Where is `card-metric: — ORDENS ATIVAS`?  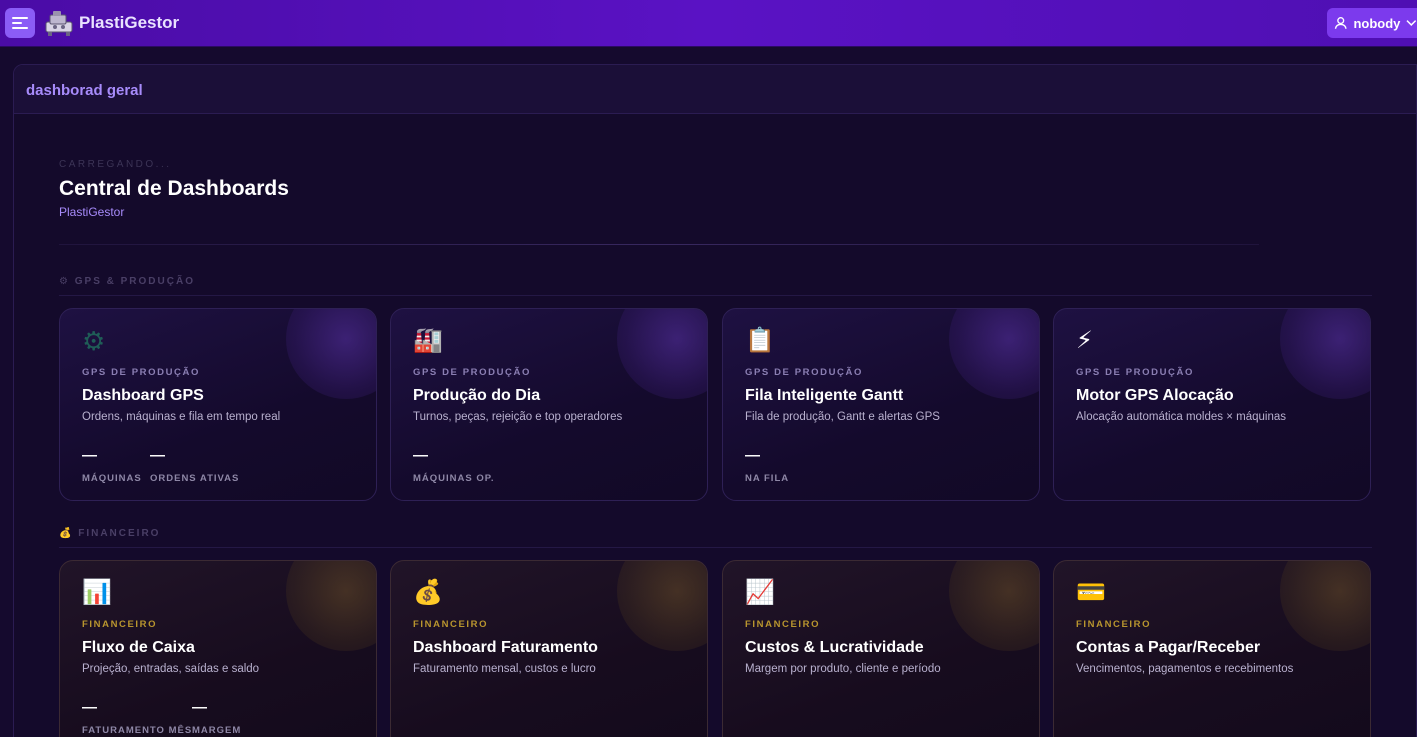 card-metric: — ORDENS ATIVAS is located at coordinates (194, 465).